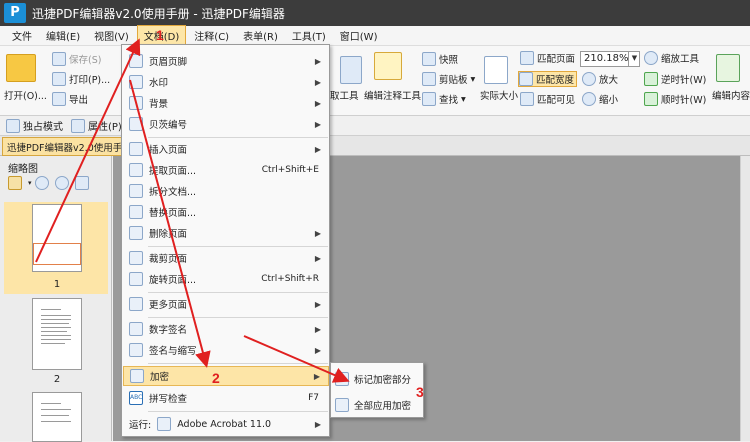  Describe the element at coordinates (226, 82) in the screenshot. I see `menu-watermark: 水印 ▶` at that location.